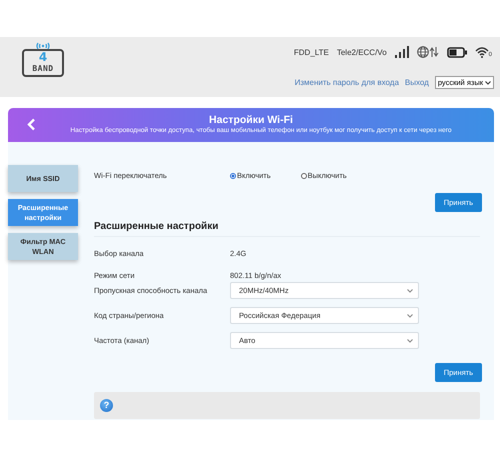 Image resolution: width=500 pixels, height=450 pixels. Describe the element at coordinates (31, 124) in the screenshot. I see `back-icon` at that location.